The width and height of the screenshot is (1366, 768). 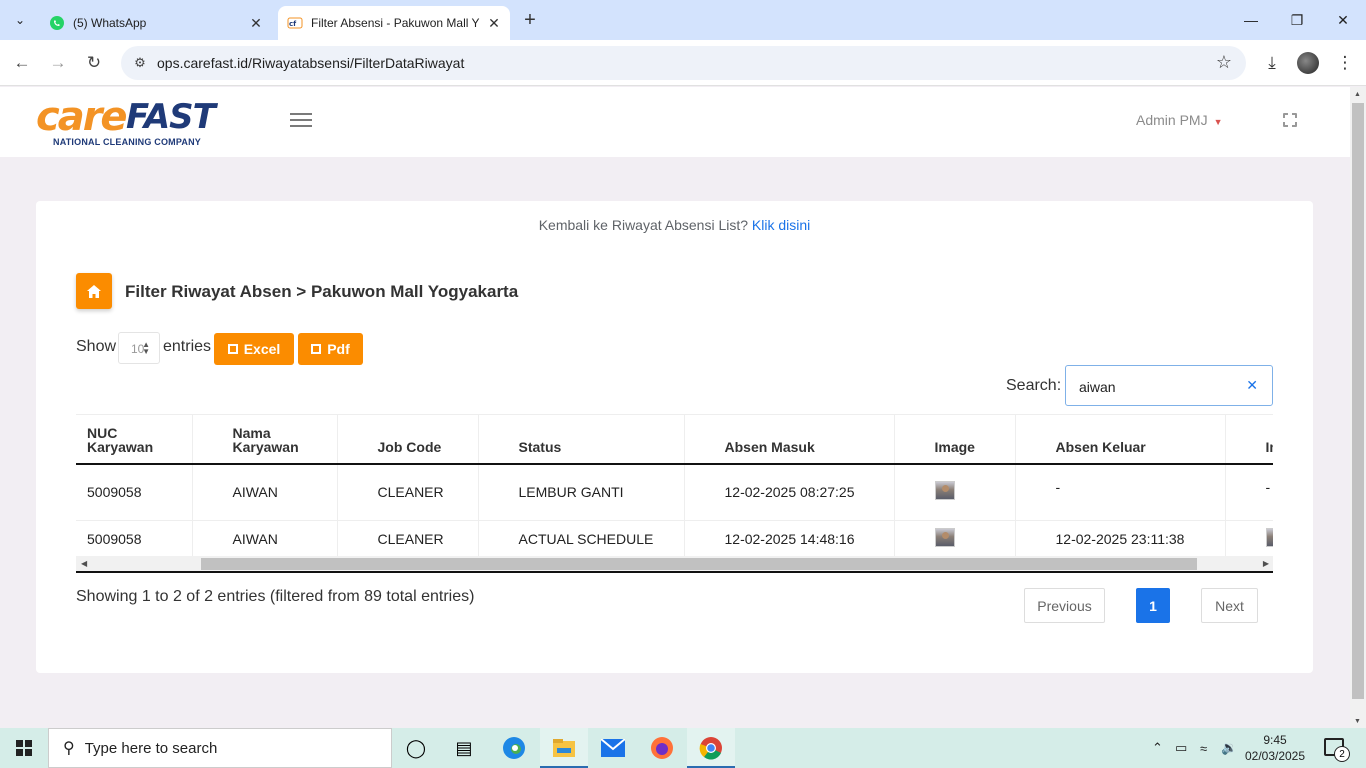 What do you see at coordinates (711, 748) in the screenshot?
I see `chrome-icon` at bounding box center [711, 748].